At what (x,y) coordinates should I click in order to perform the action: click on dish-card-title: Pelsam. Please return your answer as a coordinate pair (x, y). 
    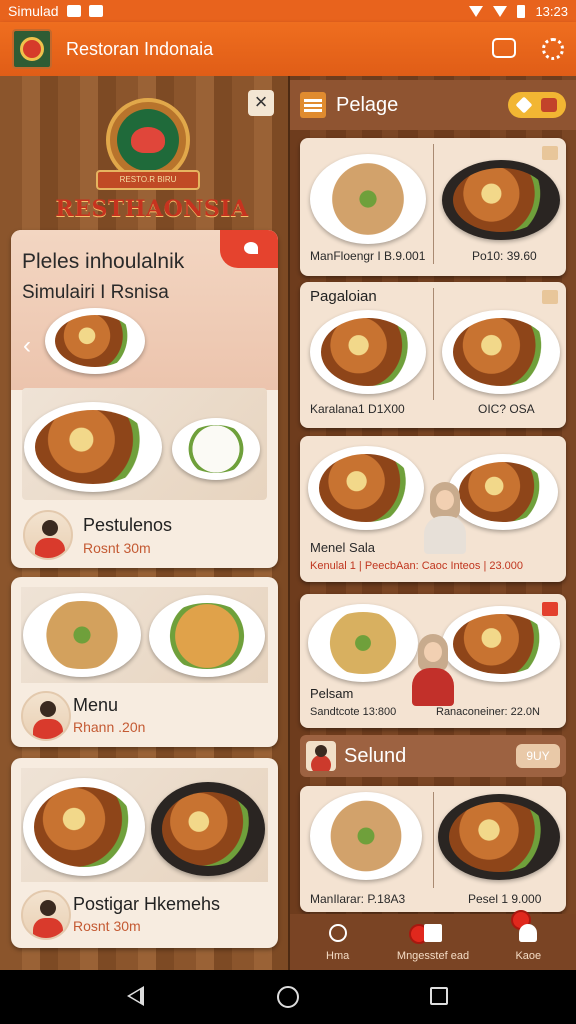
    Looking at the image, I should click on (332, 693).